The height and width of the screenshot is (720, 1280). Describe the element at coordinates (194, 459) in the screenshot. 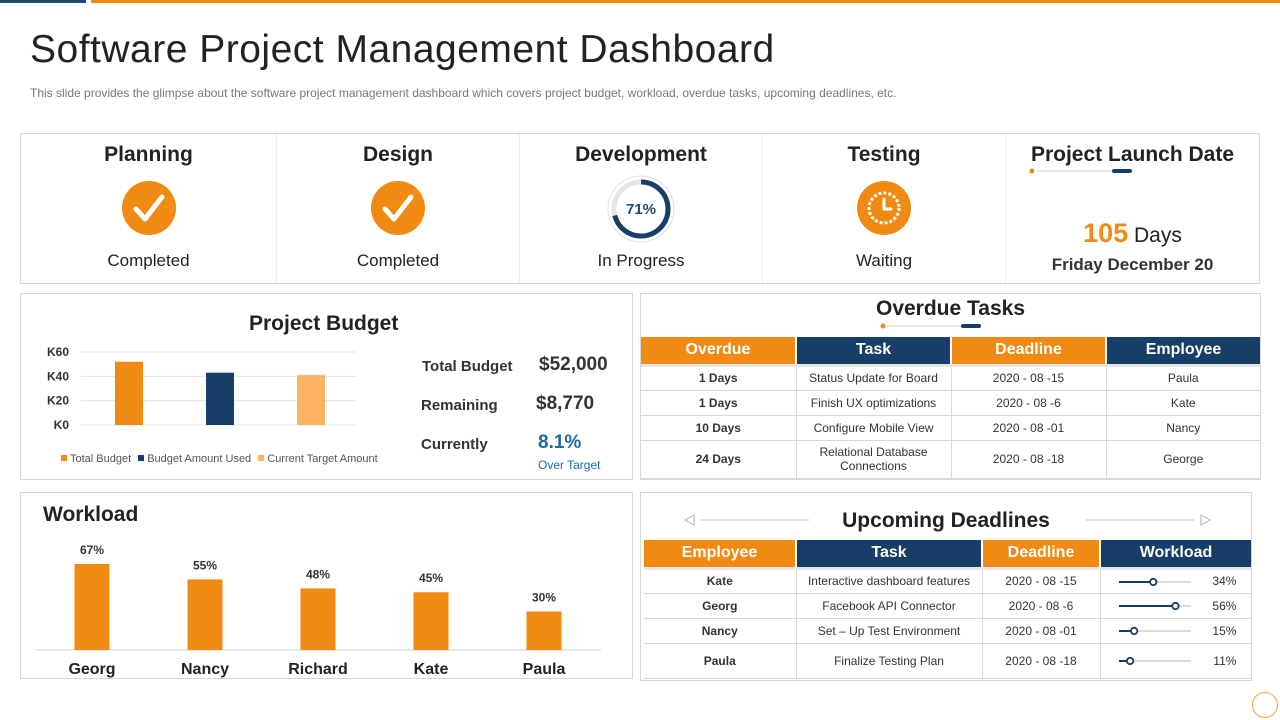

I see `legend-item-budget-used: Budget Amount Used` at that location.